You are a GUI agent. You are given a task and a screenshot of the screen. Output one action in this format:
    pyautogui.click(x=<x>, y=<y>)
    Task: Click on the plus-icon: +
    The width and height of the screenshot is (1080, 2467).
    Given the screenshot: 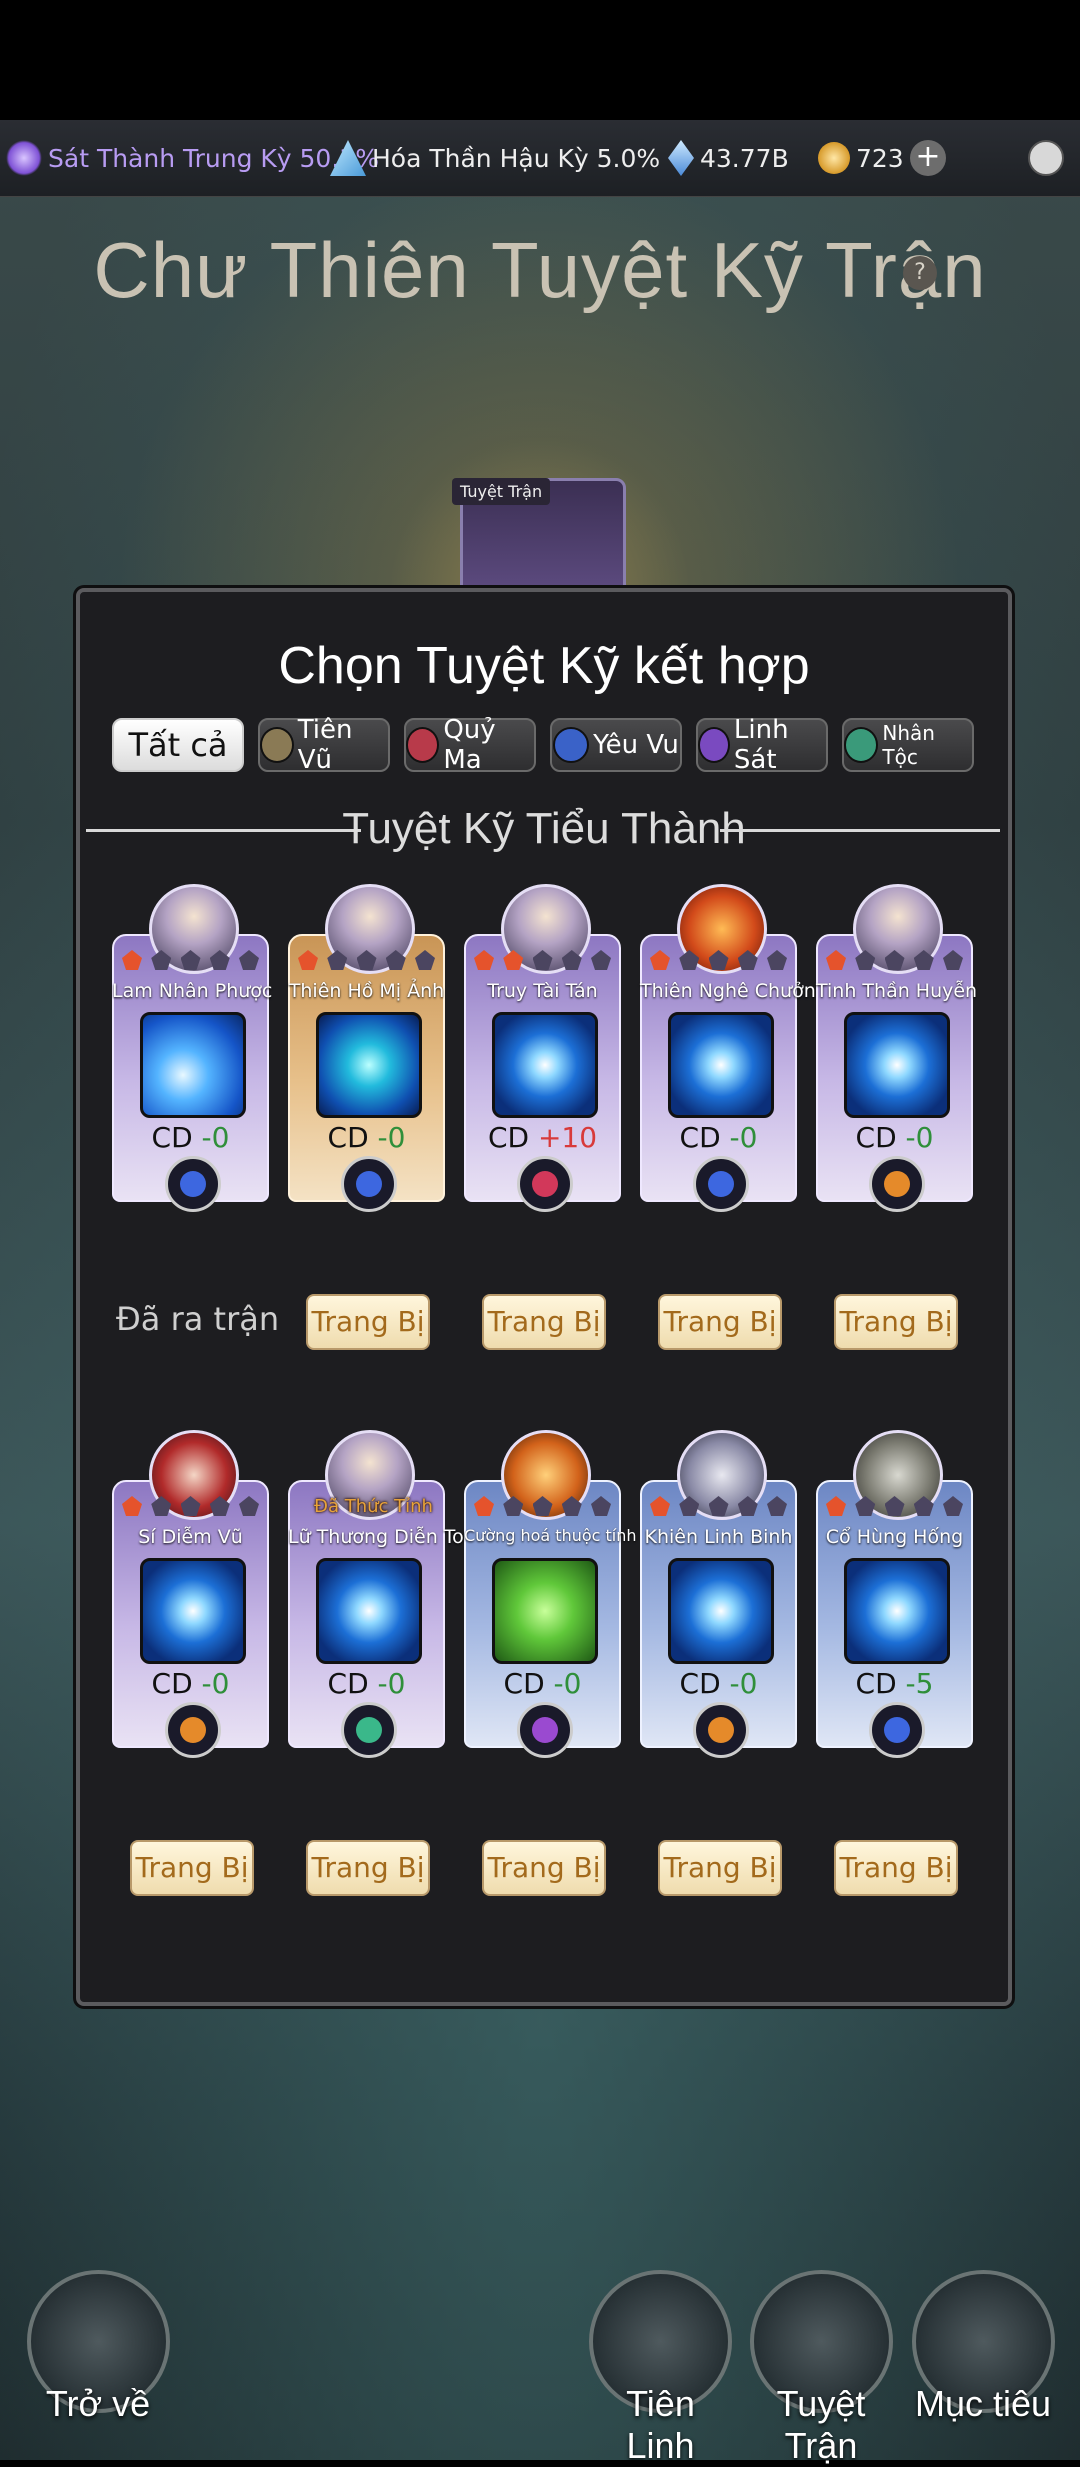 What is the action you would take?
    pyautogui.click(x=928, y=158)
    